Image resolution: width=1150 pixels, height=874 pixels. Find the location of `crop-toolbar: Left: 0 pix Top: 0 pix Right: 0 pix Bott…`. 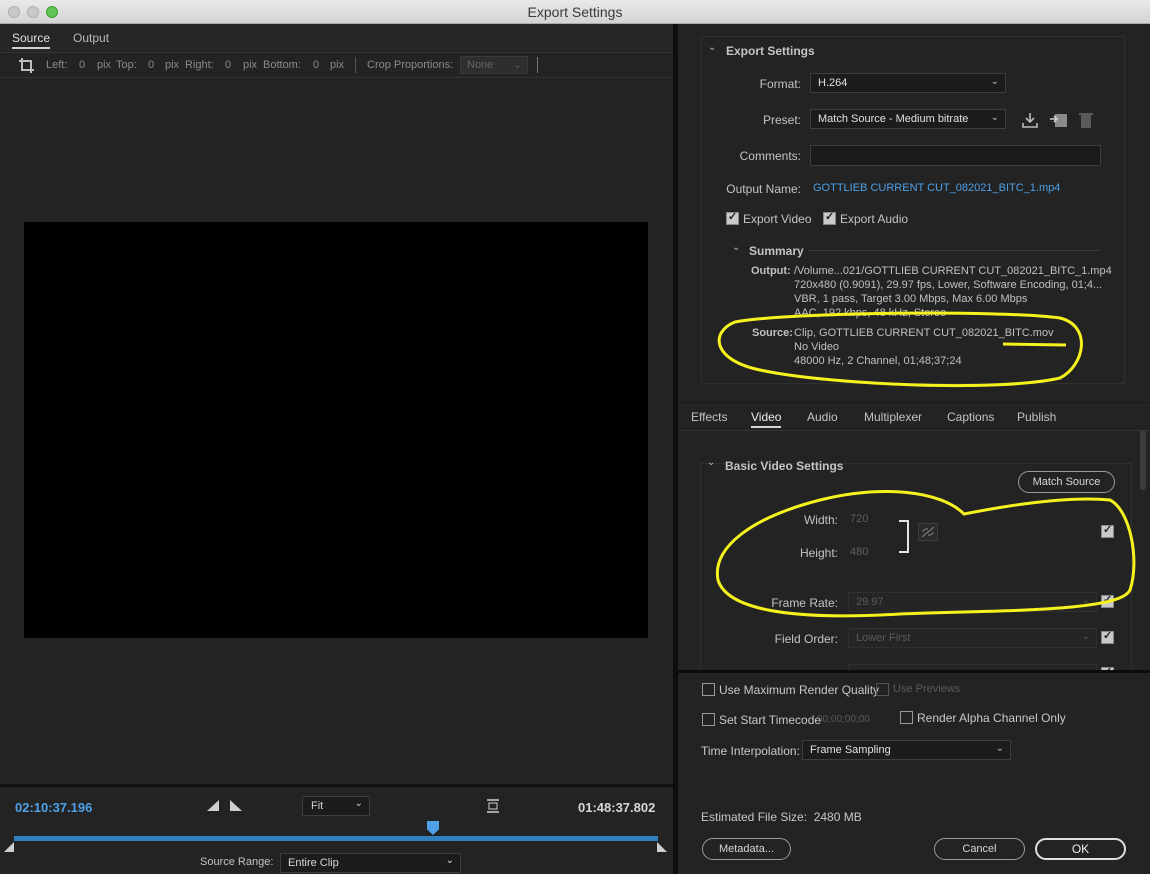

crop-toolbar: Left: 0 pix Top: 0 pix Right: 0 pix Bott… is located at coordinates (336, 65).